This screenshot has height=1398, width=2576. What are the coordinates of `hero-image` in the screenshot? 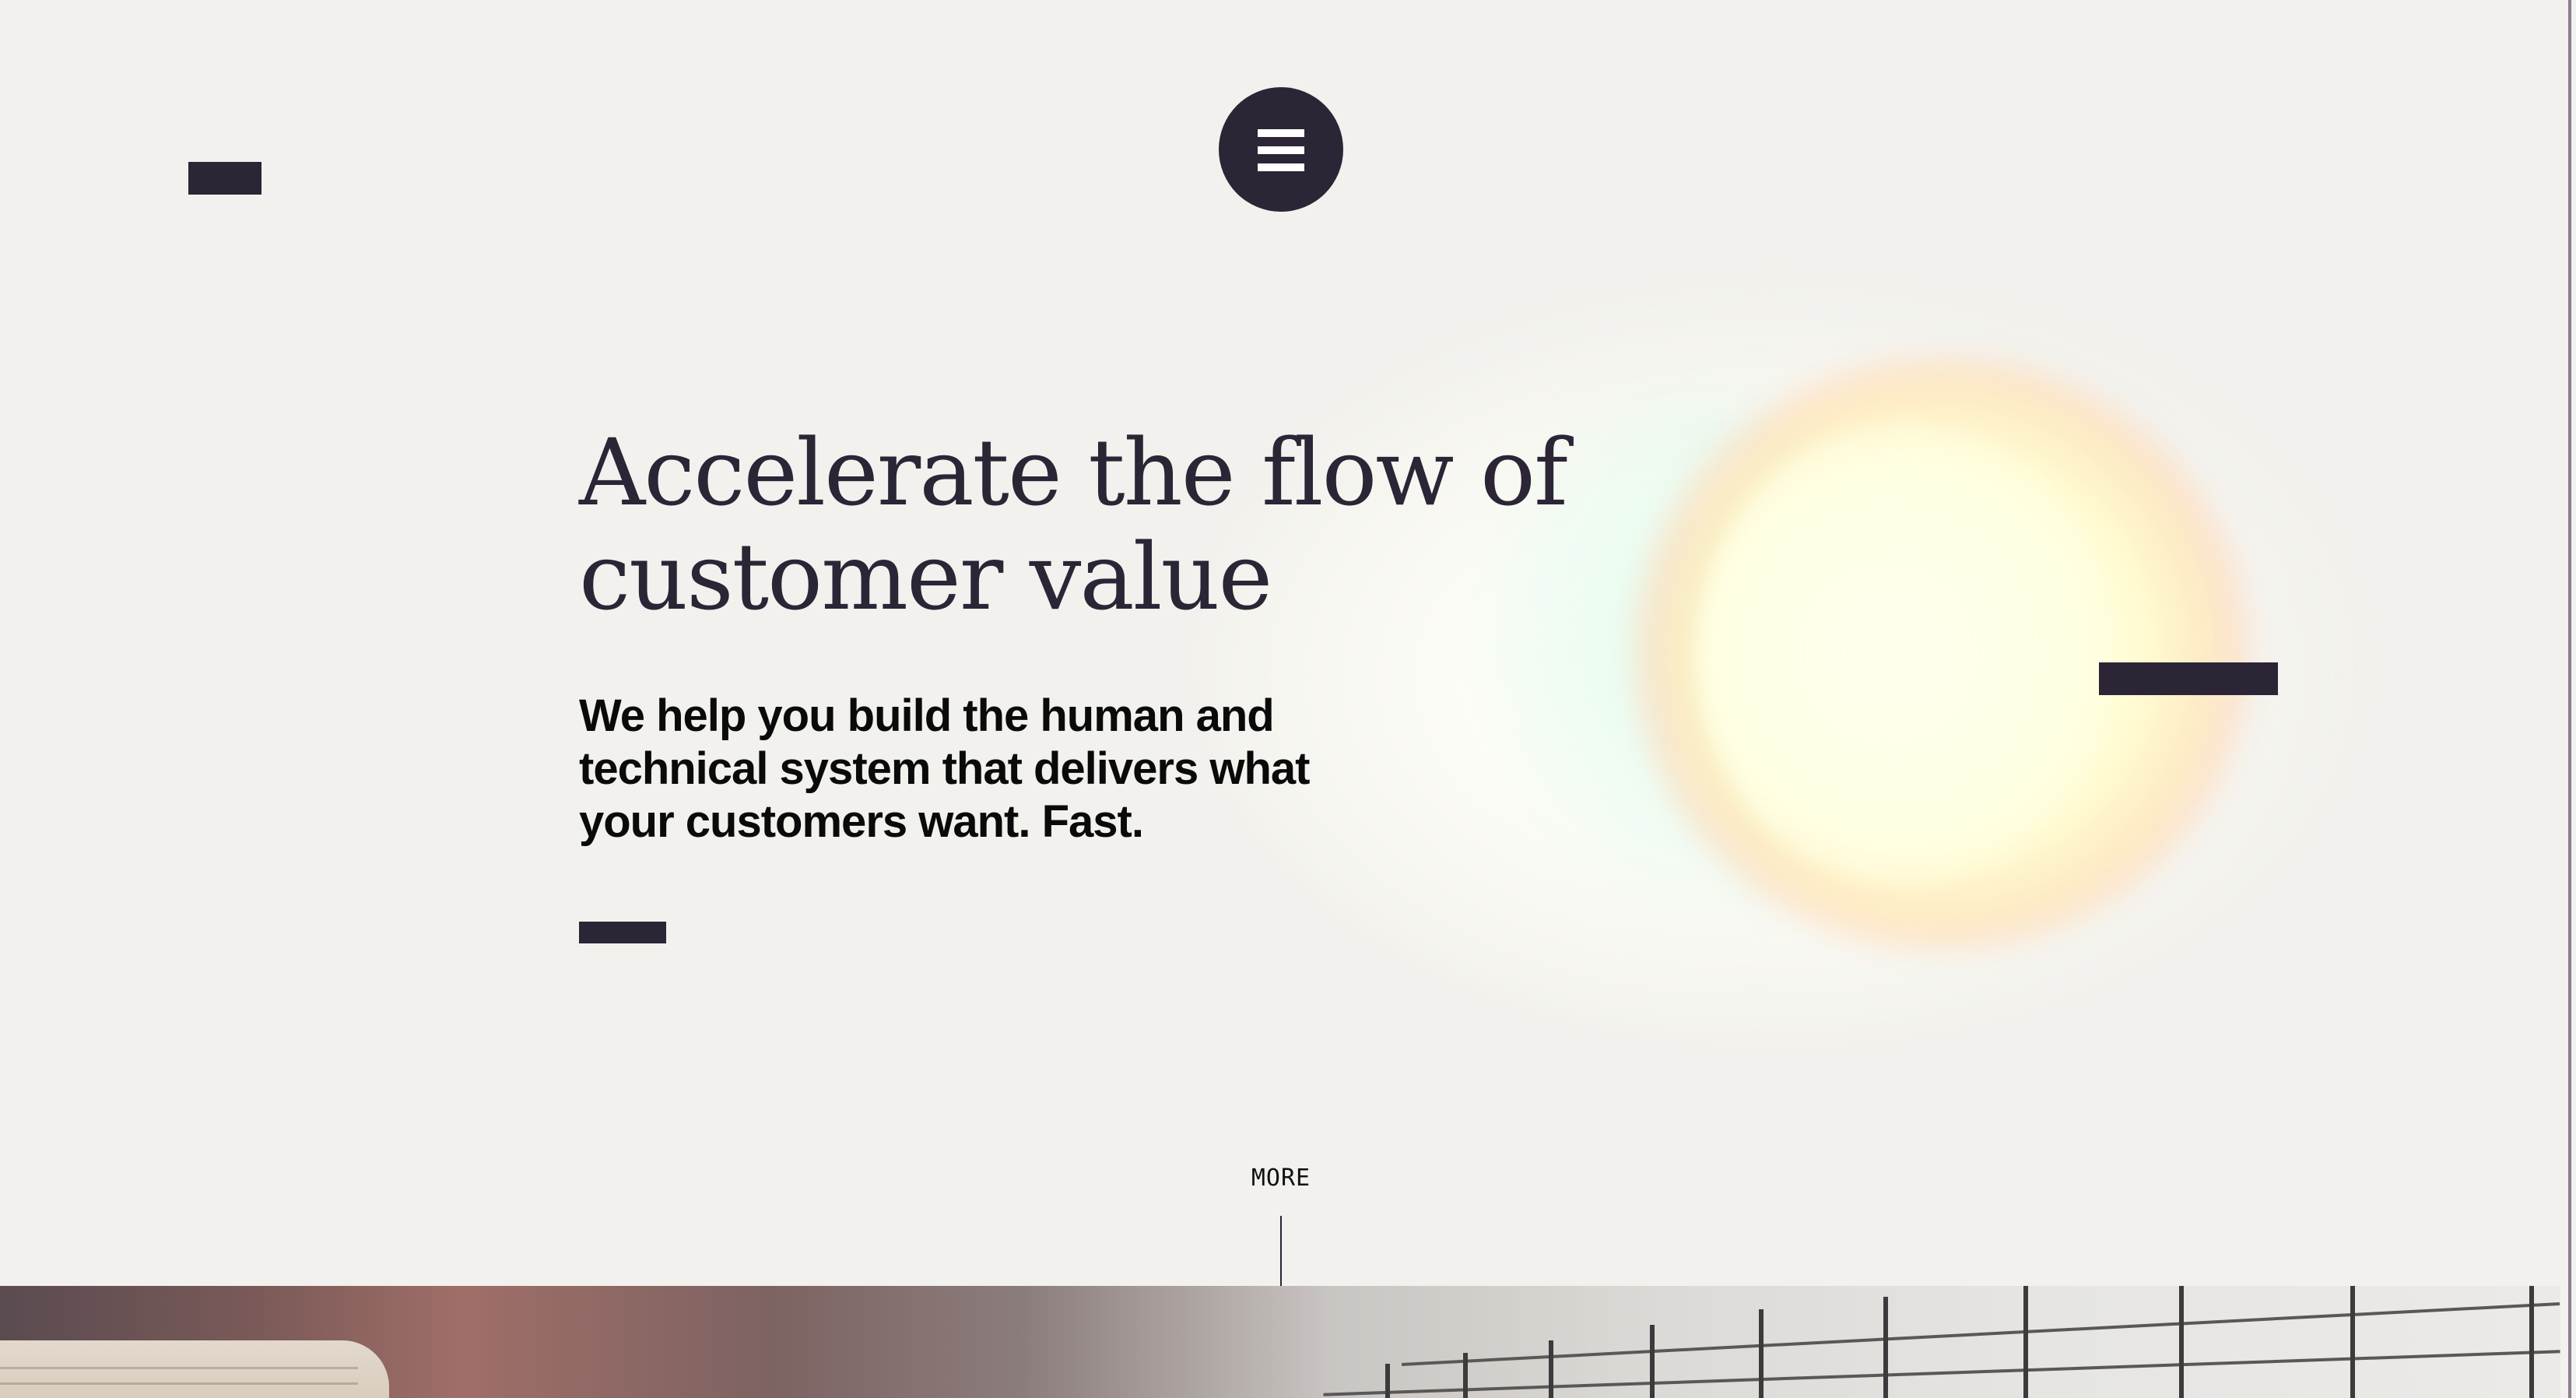 It's located at (1280, 1342).